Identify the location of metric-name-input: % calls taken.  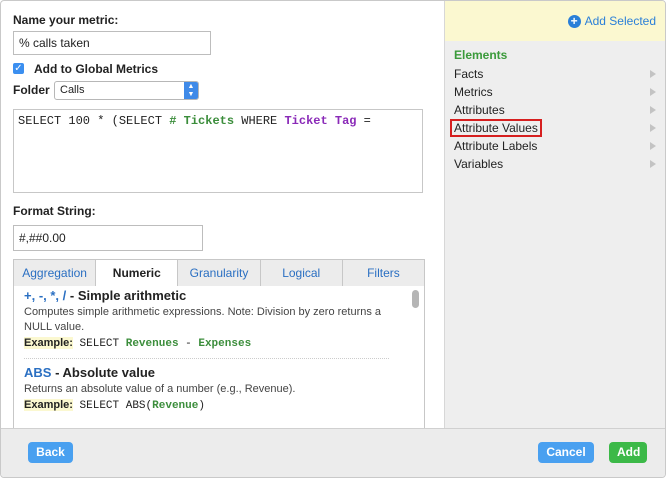
(112, 43).